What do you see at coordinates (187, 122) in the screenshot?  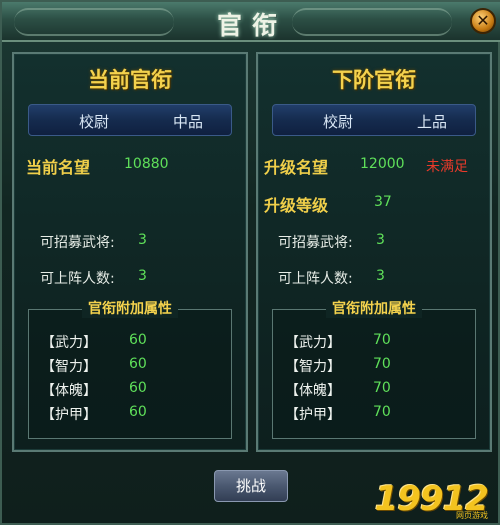 I see `current-rank-grade: 中品` at bounding box center [187, 122].